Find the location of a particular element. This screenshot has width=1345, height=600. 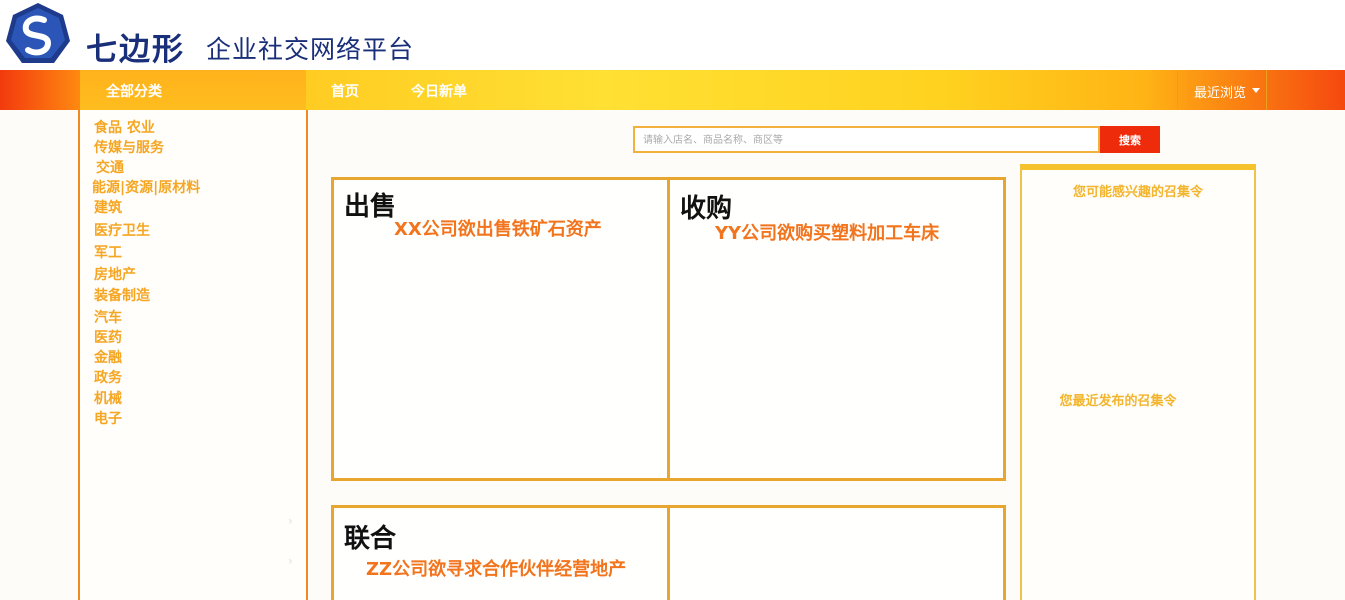

heptagon-s-logo-icon is located at coordinates (38, 35).